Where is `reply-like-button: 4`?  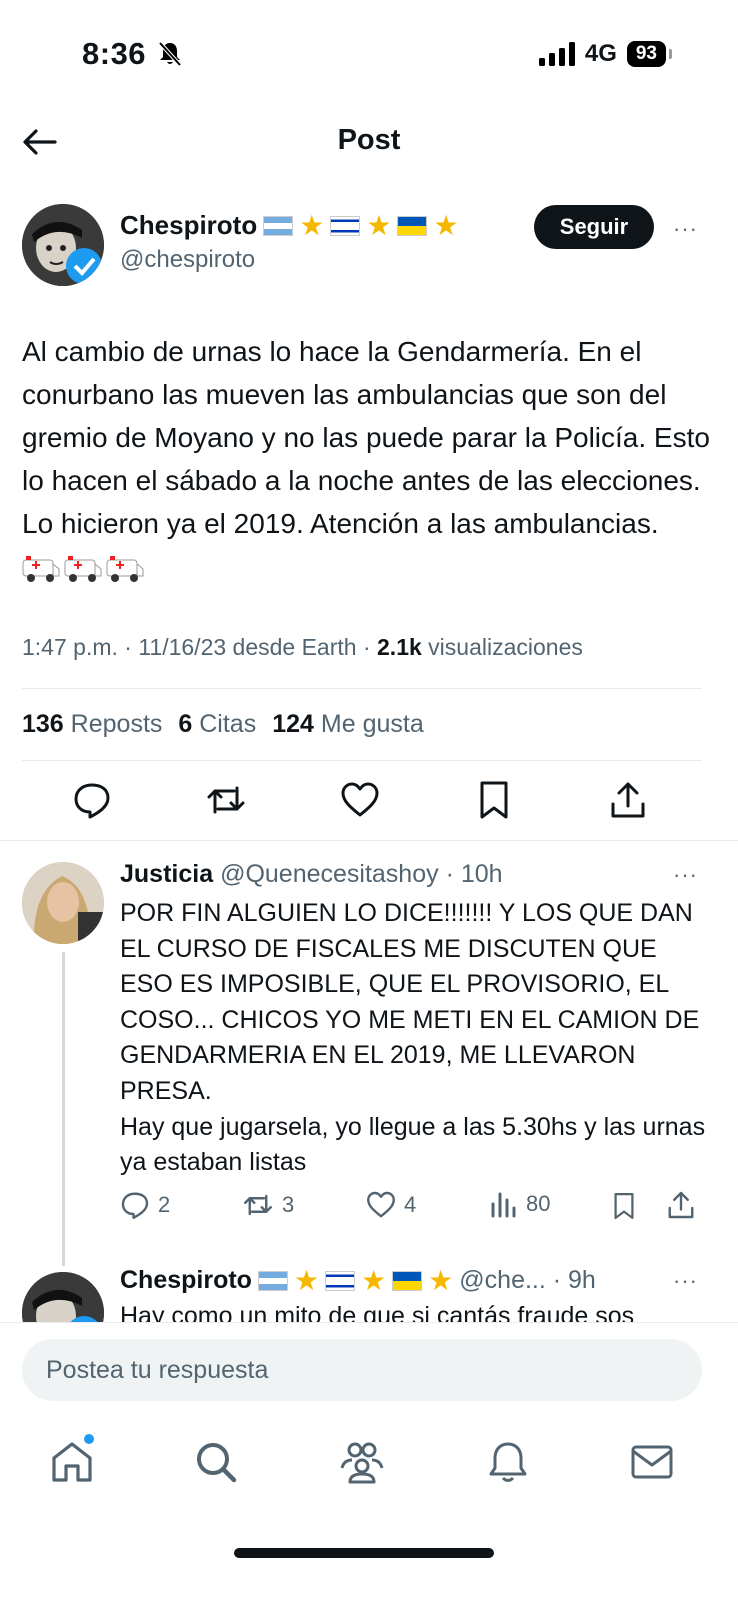
reply-like-button: 4 is located at coordinates (391, 1205).